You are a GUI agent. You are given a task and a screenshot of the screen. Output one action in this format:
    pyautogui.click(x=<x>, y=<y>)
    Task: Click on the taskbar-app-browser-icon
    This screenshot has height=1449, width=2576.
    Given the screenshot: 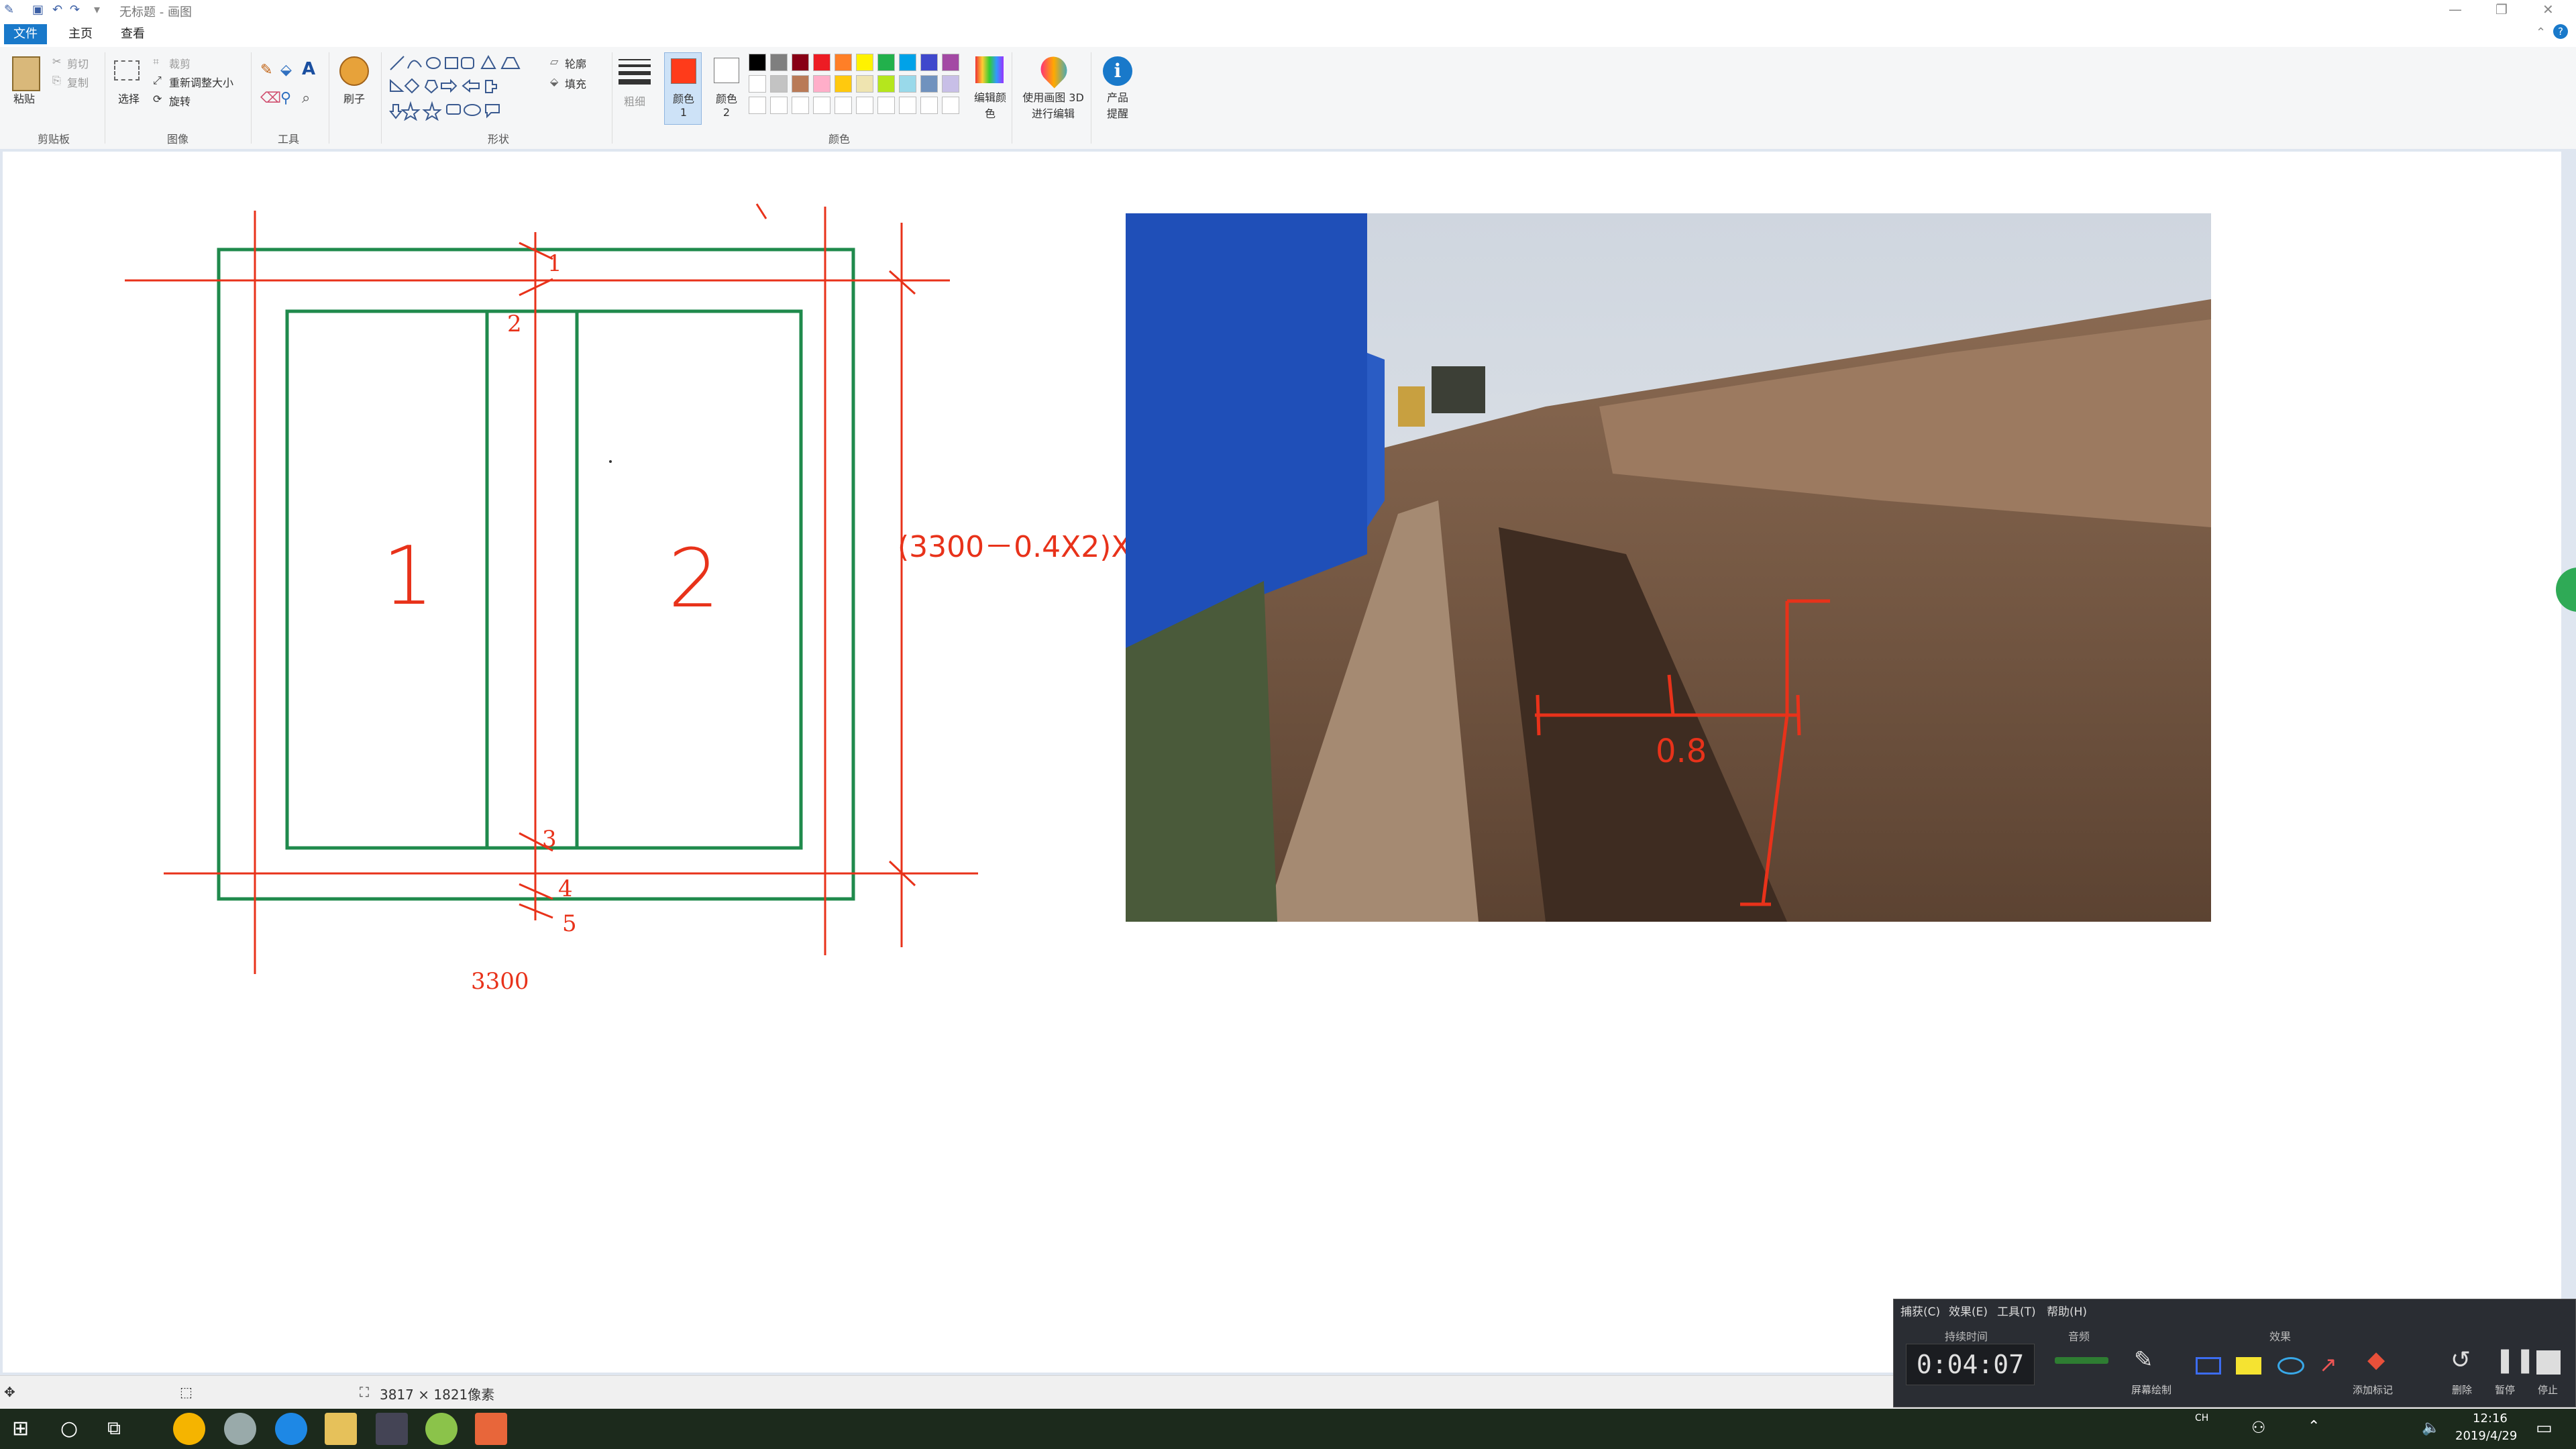 What is the action you would take?
    pyautogui.click(x=189, y=1429)
    